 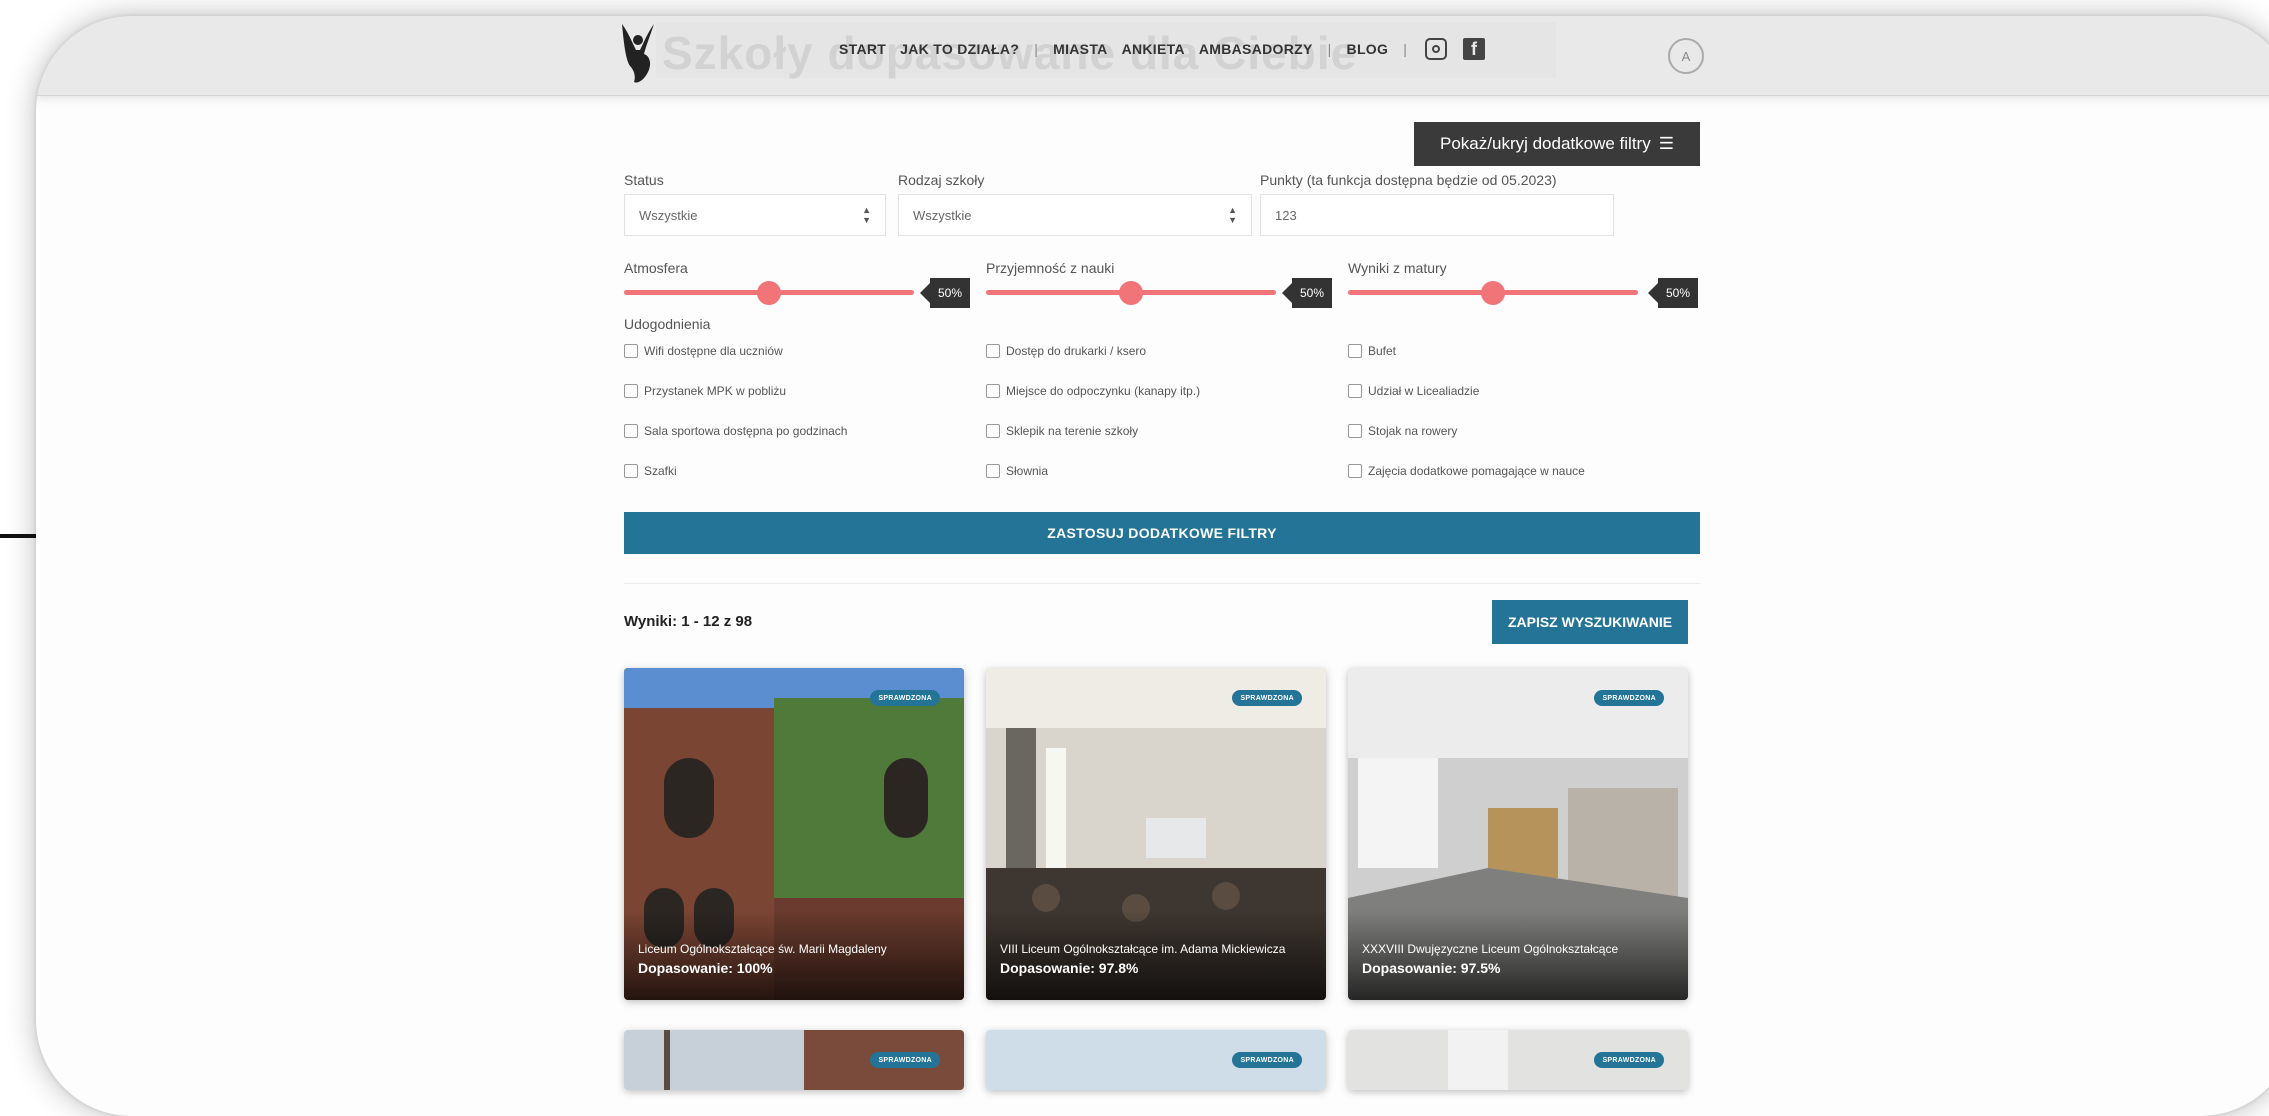 What do you see at coordinates (1436, 49) in the screenshot?
I see `instagram-icon` at bounding box center [1436, 49].